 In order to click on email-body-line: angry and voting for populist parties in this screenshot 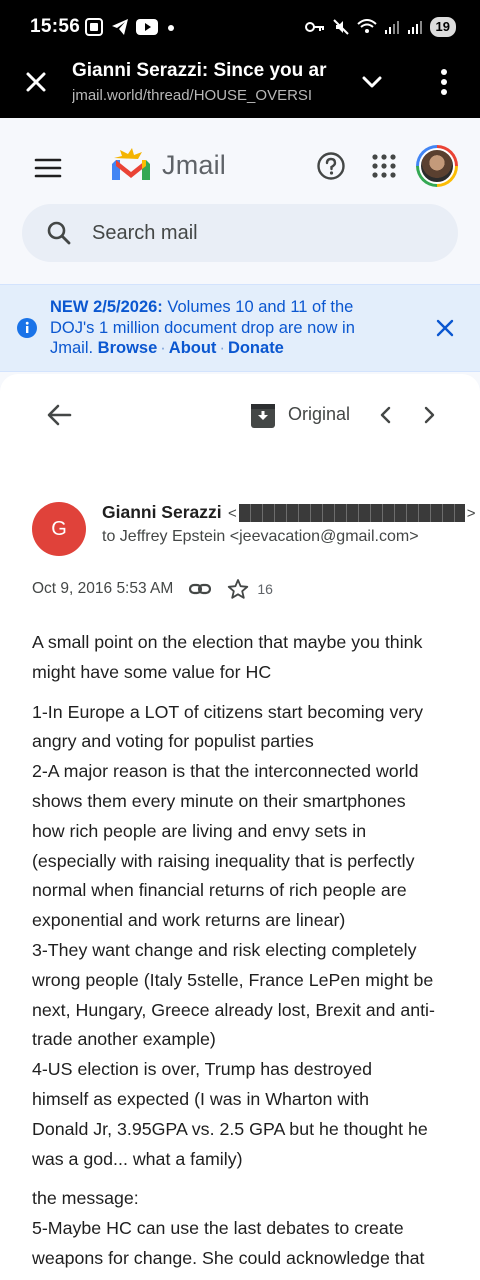, I will do `click(173, 741)`.